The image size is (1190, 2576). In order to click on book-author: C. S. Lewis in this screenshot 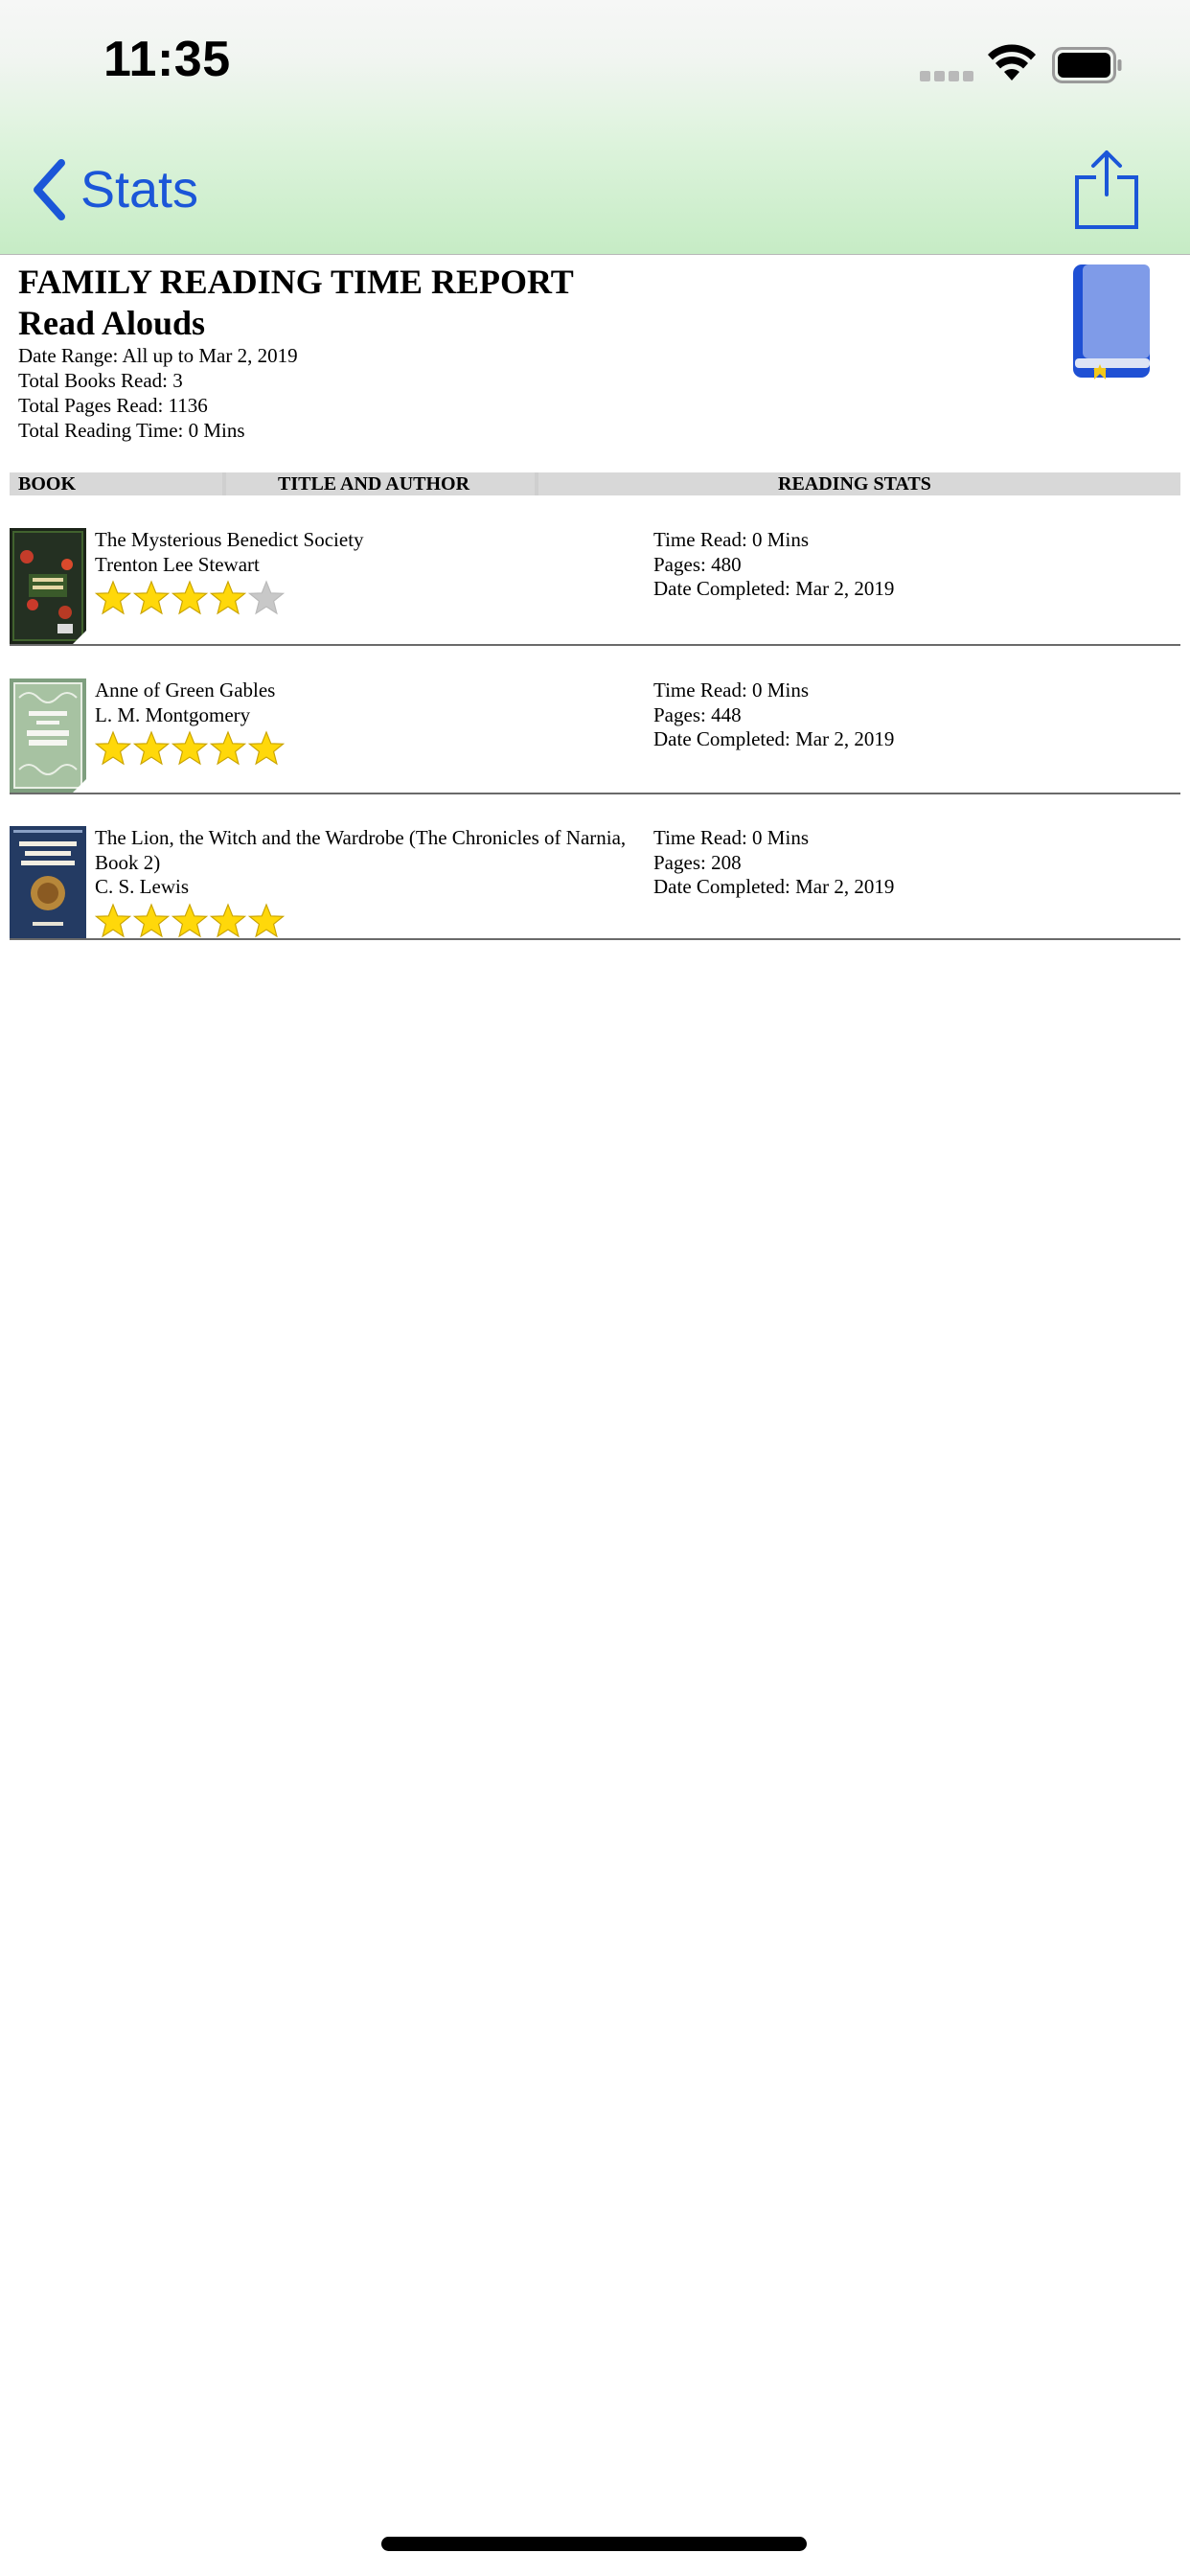, I will do `click(143, 886)`.